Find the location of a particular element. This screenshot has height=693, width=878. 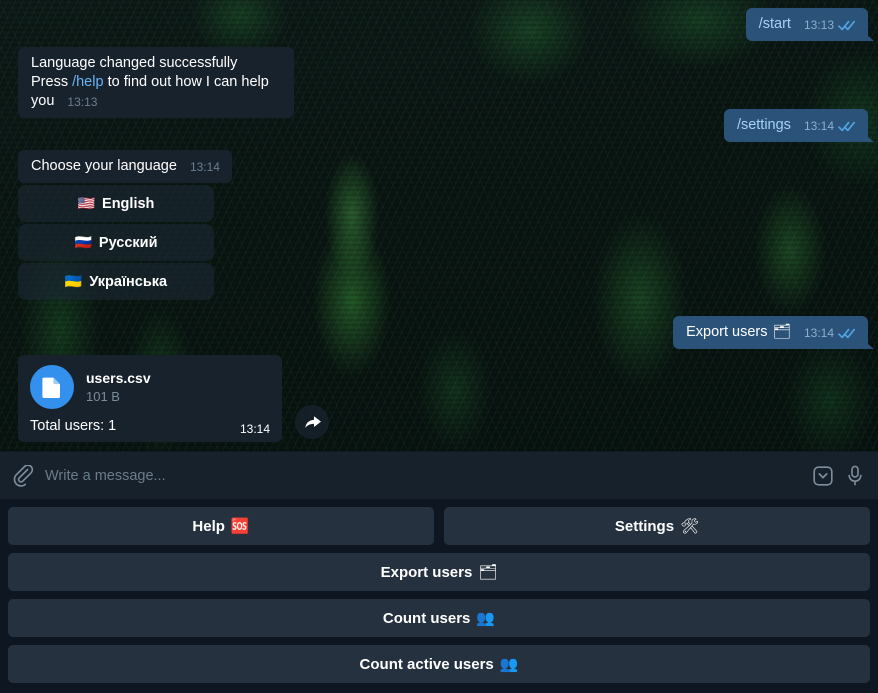

voice-message-button is located at coordinates (855, 476).